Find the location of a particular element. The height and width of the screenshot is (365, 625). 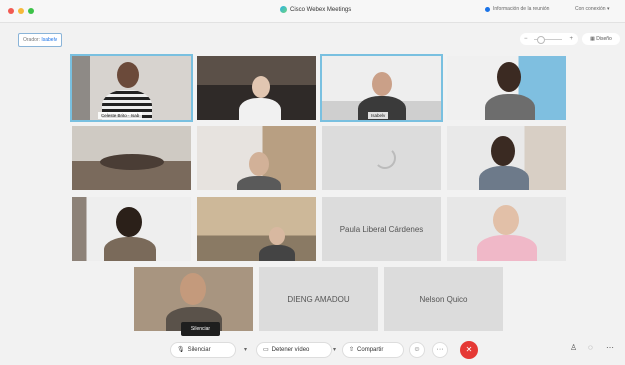

meeting-info-button: Información de la reunión is located at coordinates (517, 9).